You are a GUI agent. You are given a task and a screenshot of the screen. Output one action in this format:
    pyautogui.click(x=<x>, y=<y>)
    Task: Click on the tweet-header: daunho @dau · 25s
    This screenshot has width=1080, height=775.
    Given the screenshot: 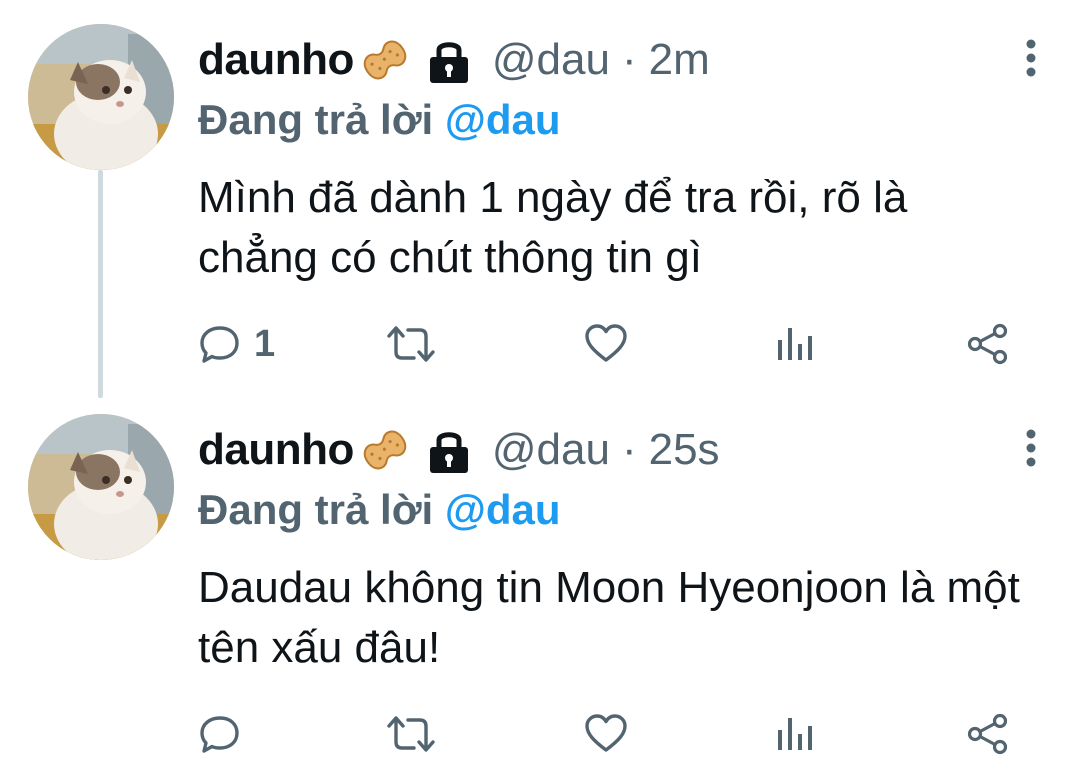 What is the action you would take?
    pyautogui.click(x=459, y=450)
    